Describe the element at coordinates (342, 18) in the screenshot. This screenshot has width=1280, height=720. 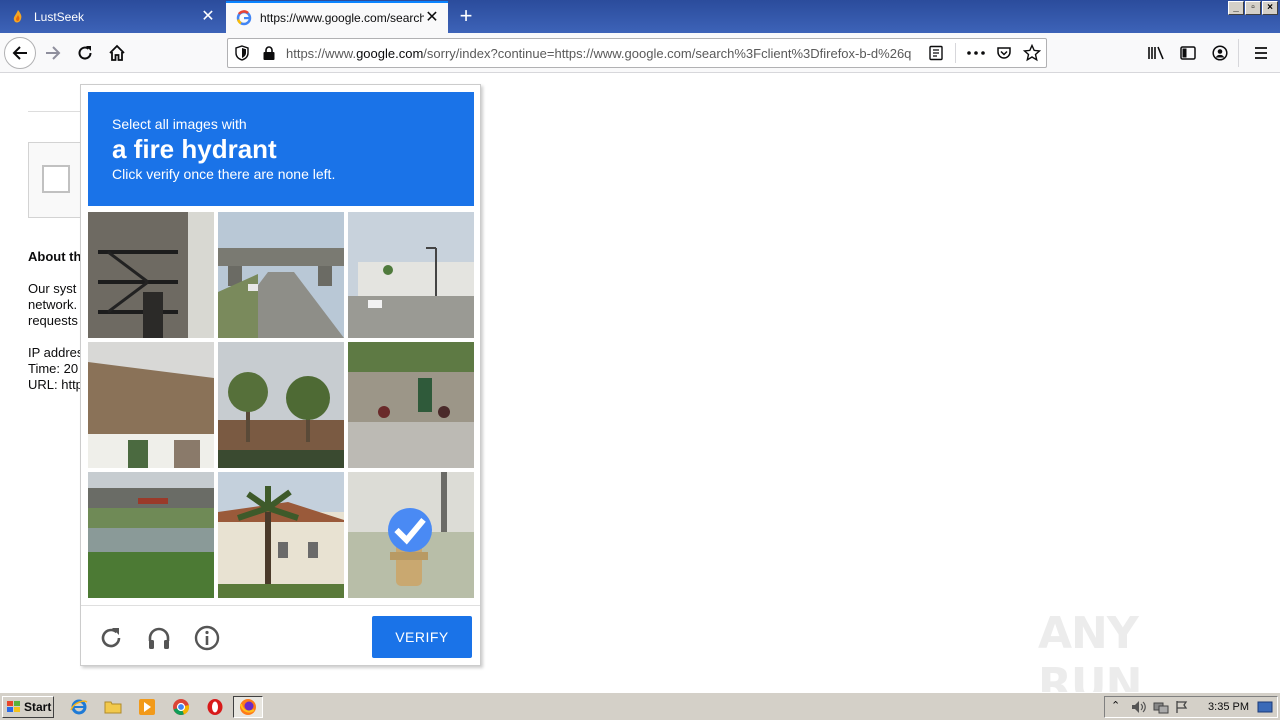
I see `tab-title: https://www.google.com/search?c` at that location.